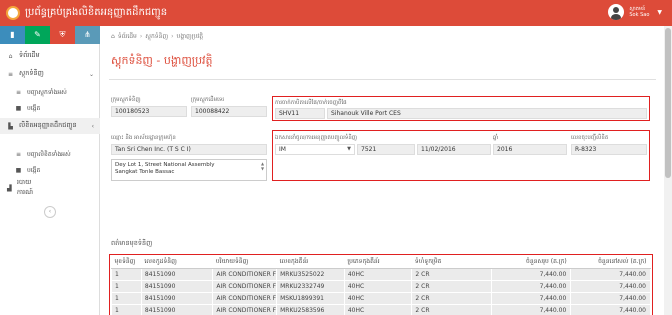  I want to click on sidebar-item-stock: ≡ ស្តុកទំនិញ ⌄, so click(50, 74).